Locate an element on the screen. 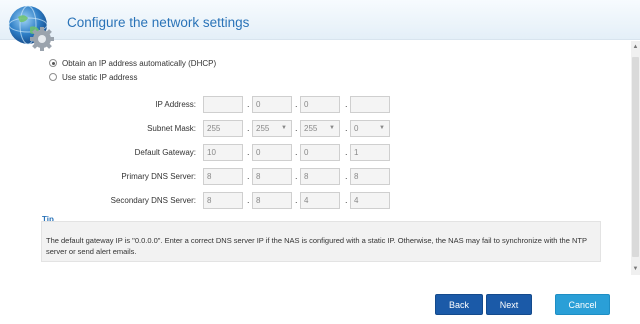 This screenshot has height=324, width=640. ip-address-label: IP Address: is located at coordinates (175, 104).